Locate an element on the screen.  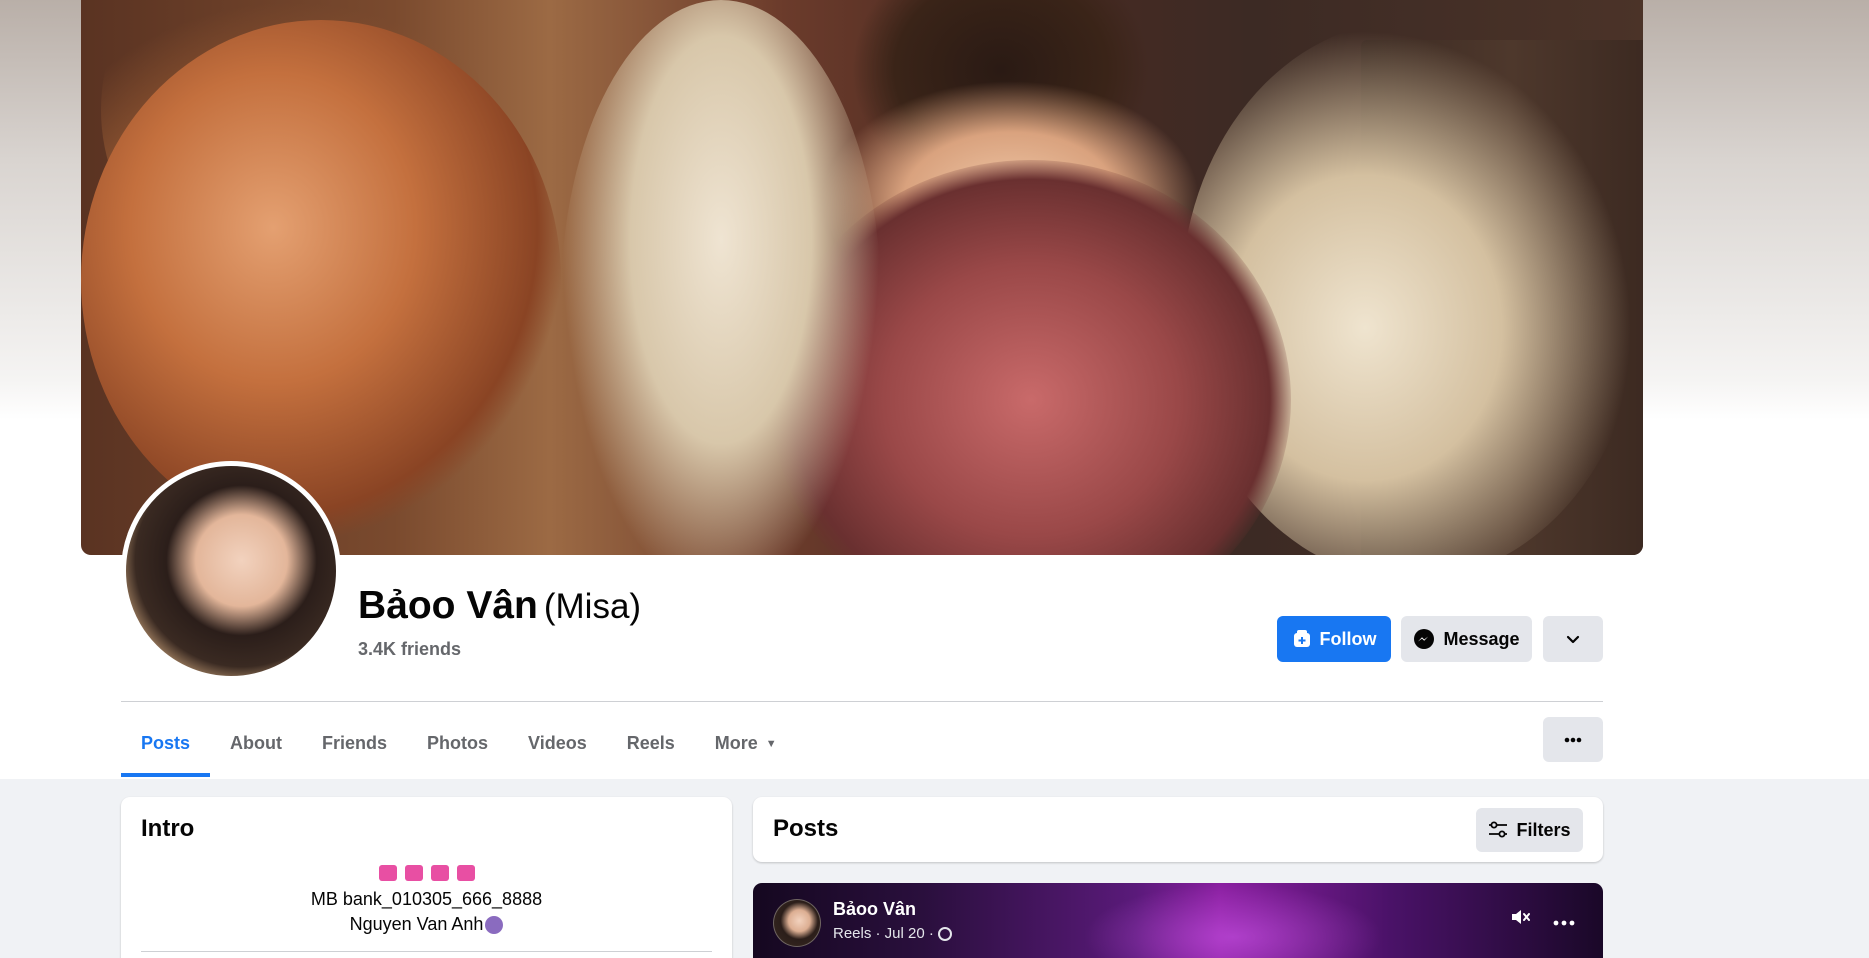
tab-reels: Reels is located at coordinates (651, 743).